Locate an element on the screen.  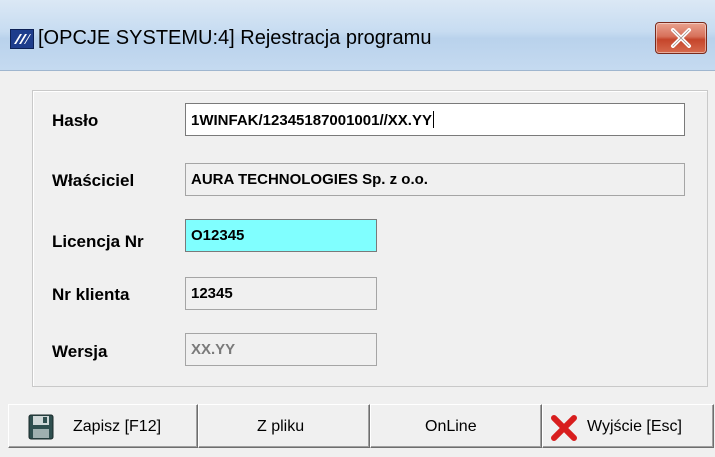
close-button is located at coordinates (681, 38).